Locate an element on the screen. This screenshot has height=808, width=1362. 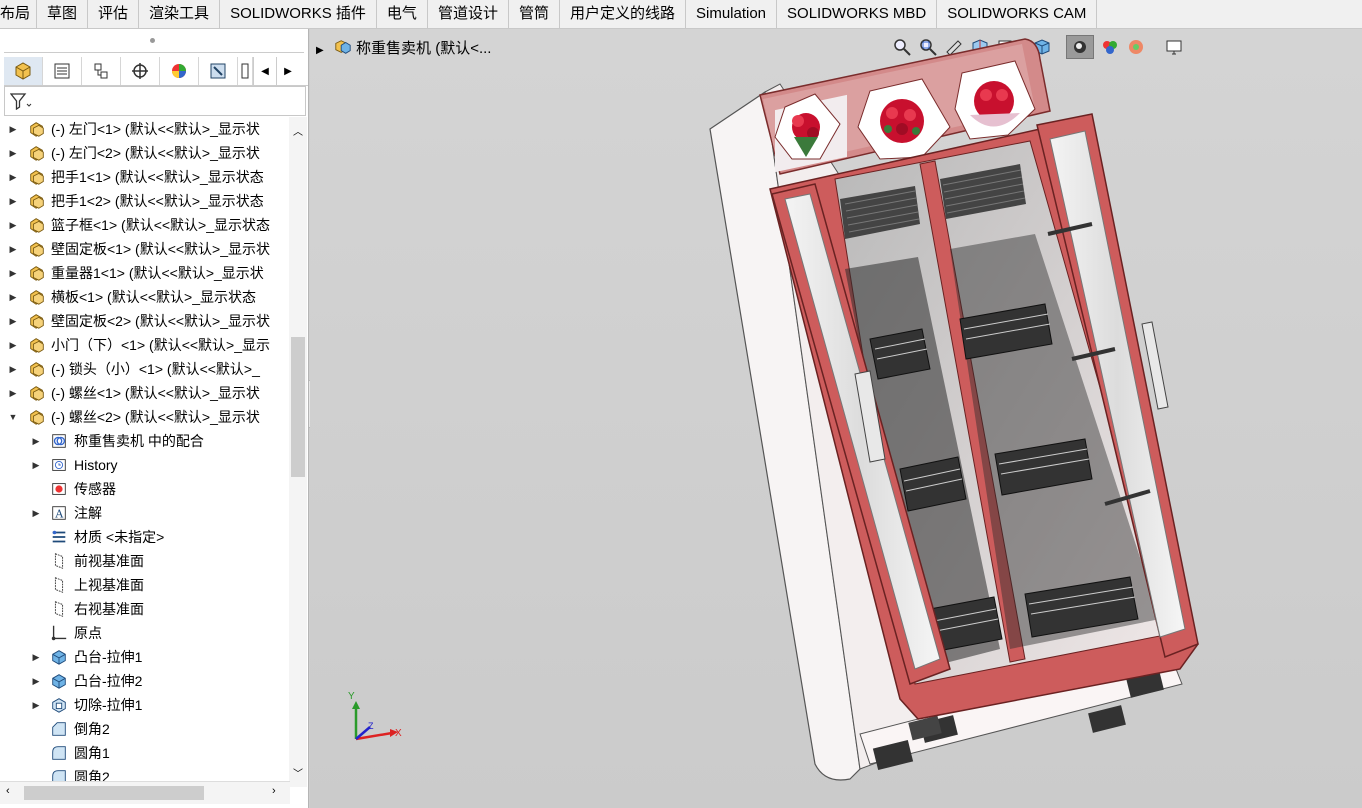
tree-item-feature: 原点 is located at coordinates (144, 633).